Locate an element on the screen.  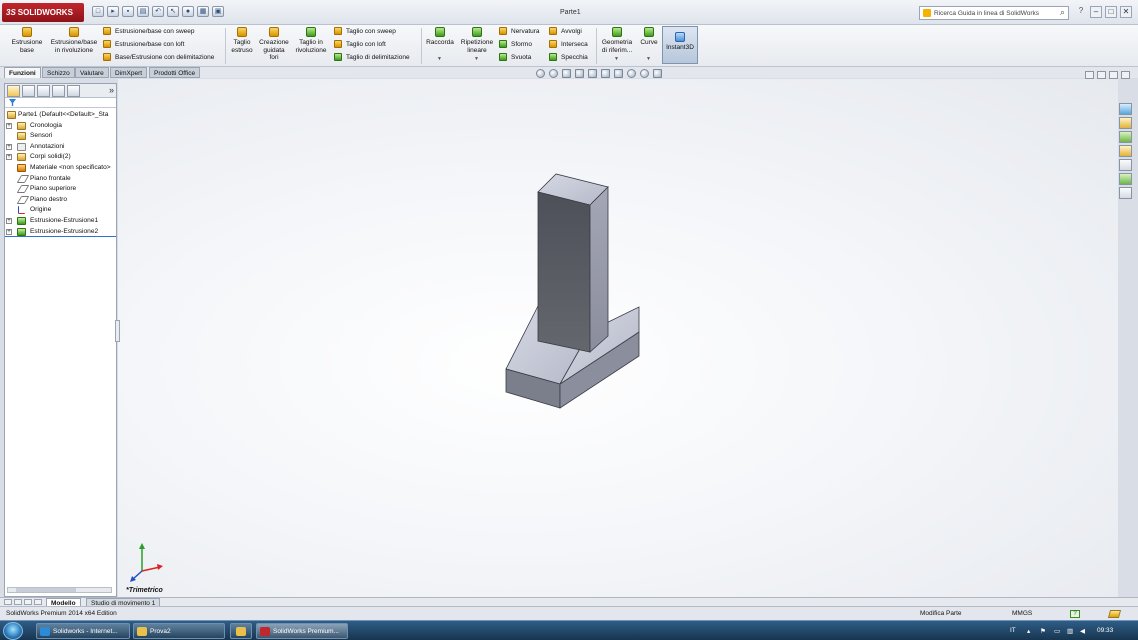
file-explorer-icon is located at coordinates (1125, 137).